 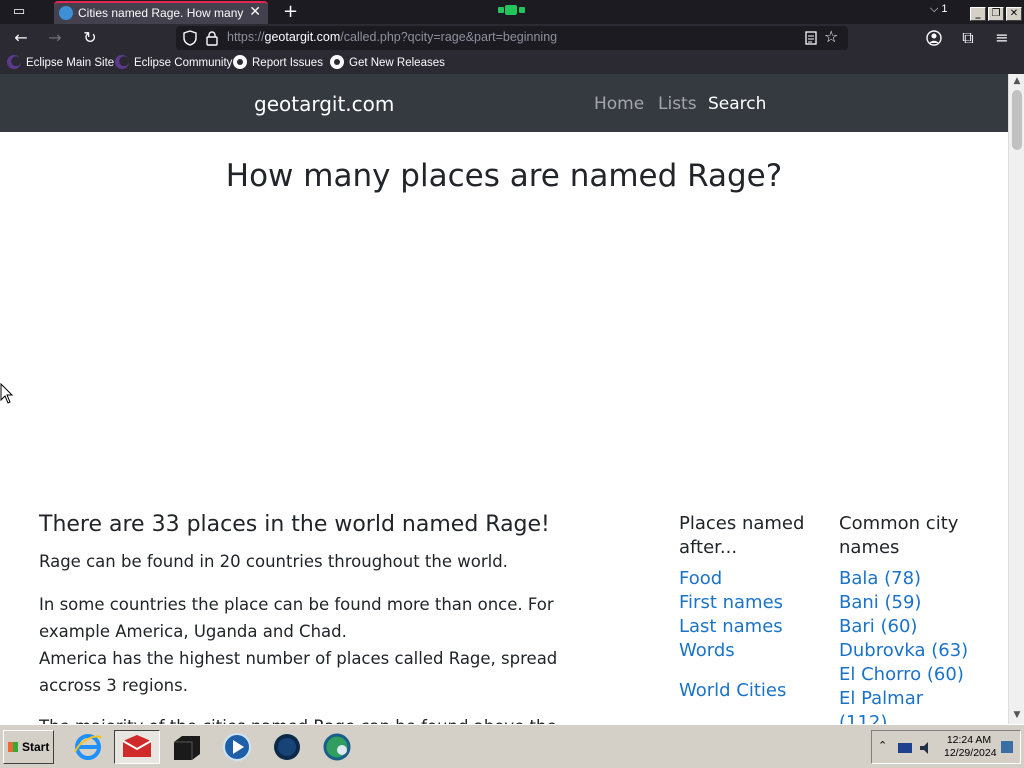 What do you see at coordinates (66, 13) in the screenshot?
I see `favicon-icon` at bounding box center [66, 13].